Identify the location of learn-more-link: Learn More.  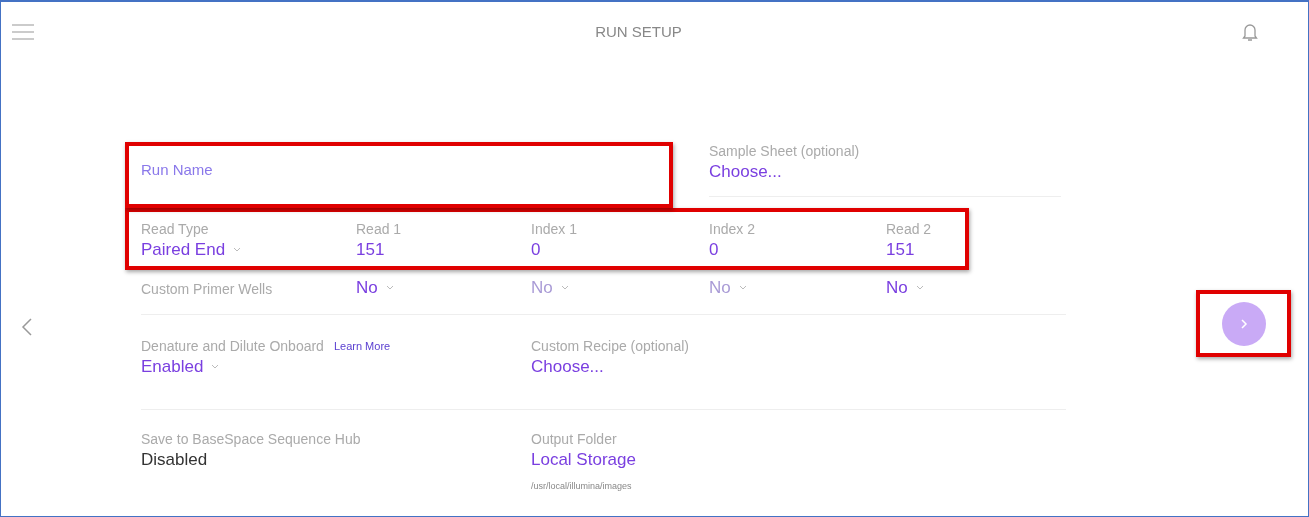
(362, 346).